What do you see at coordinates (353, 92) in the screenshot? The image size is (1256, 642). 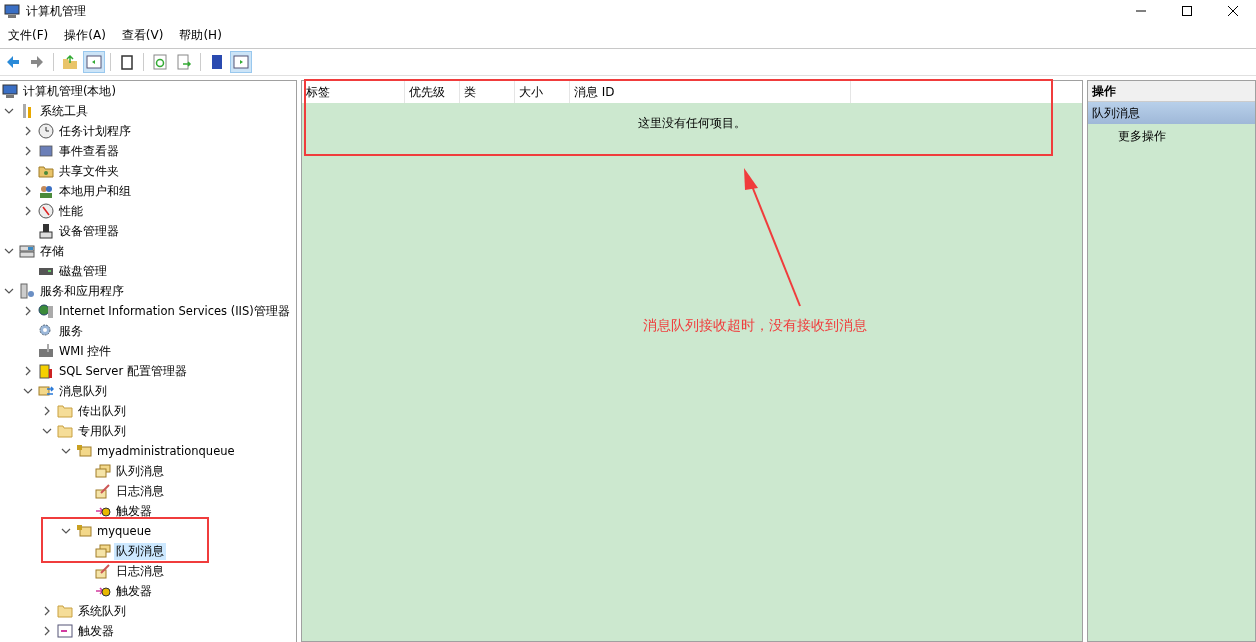 I see `column-header: 标签` at bounding box center [353, 92].